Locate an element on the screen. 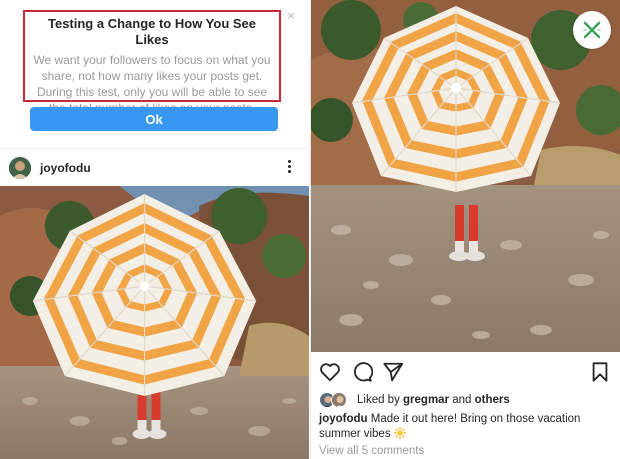  liked-by-text: Liked by gregmar and others is located at coordinates (433, 400).